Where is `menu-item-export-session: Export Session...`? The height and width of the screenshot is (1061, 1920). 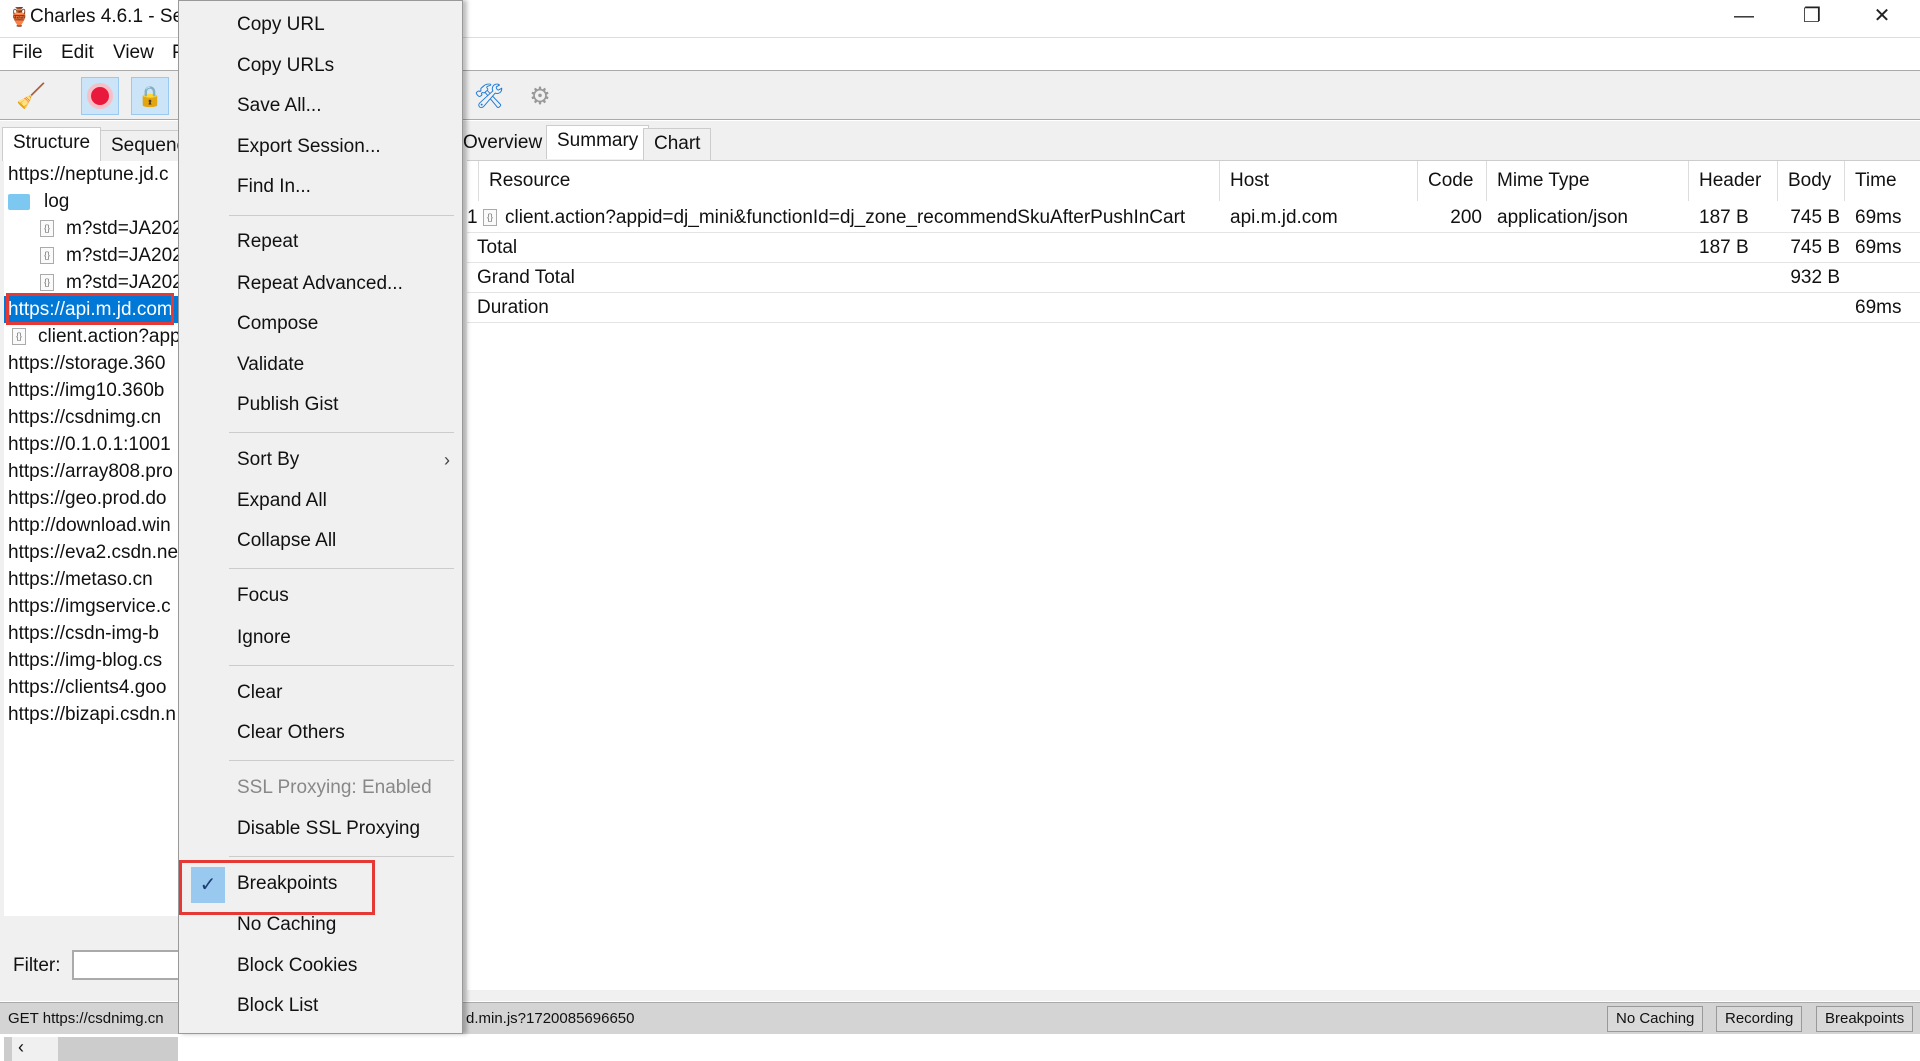
menu-item-export-session: Export Session... is located at coordinates (309, 147).